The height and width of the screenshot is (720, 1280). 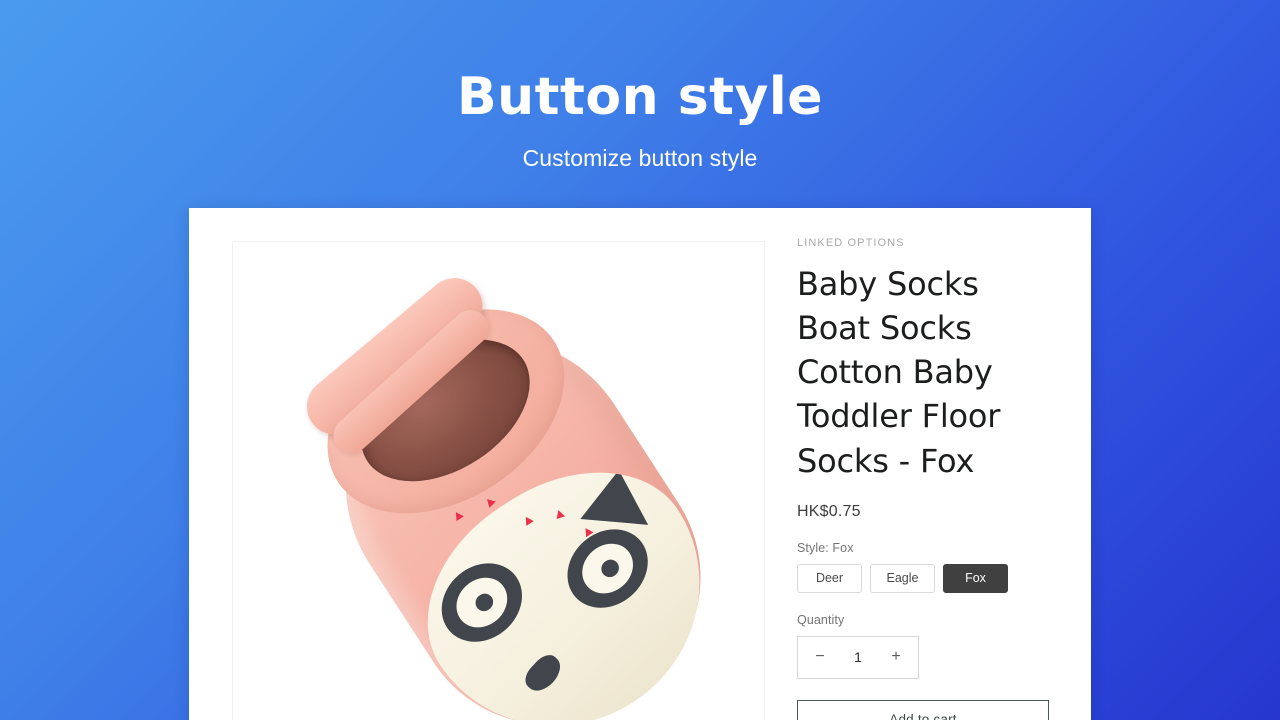 I want to click on product-price: HK$0.75, so click(x=829, y=511).